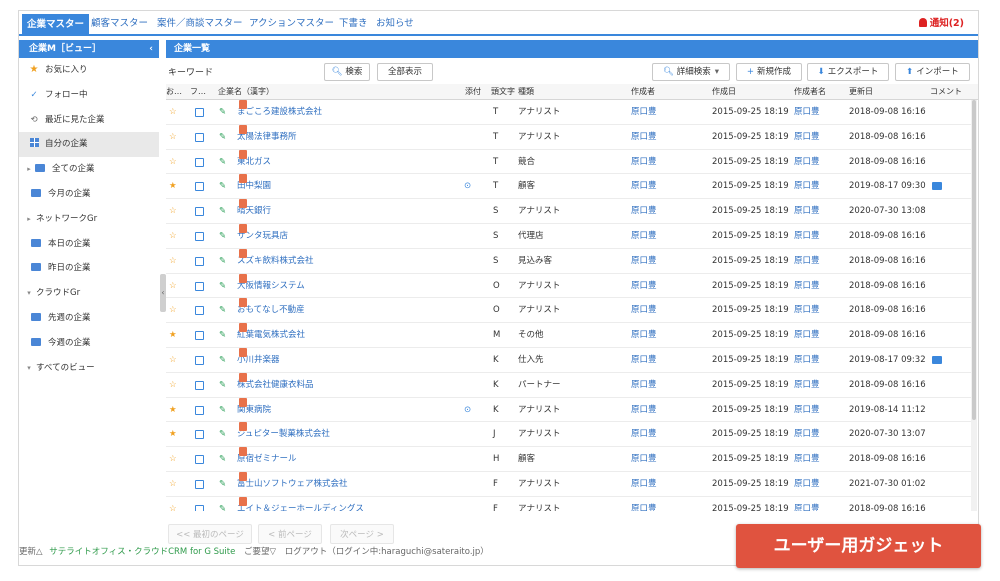 The width and height of the screenshot is (1000, 581). Describe the element at coordinates (89, 219) in the screenshot. I see `sidebar-item-network-group: ▸ ネットワークGr` at that location.